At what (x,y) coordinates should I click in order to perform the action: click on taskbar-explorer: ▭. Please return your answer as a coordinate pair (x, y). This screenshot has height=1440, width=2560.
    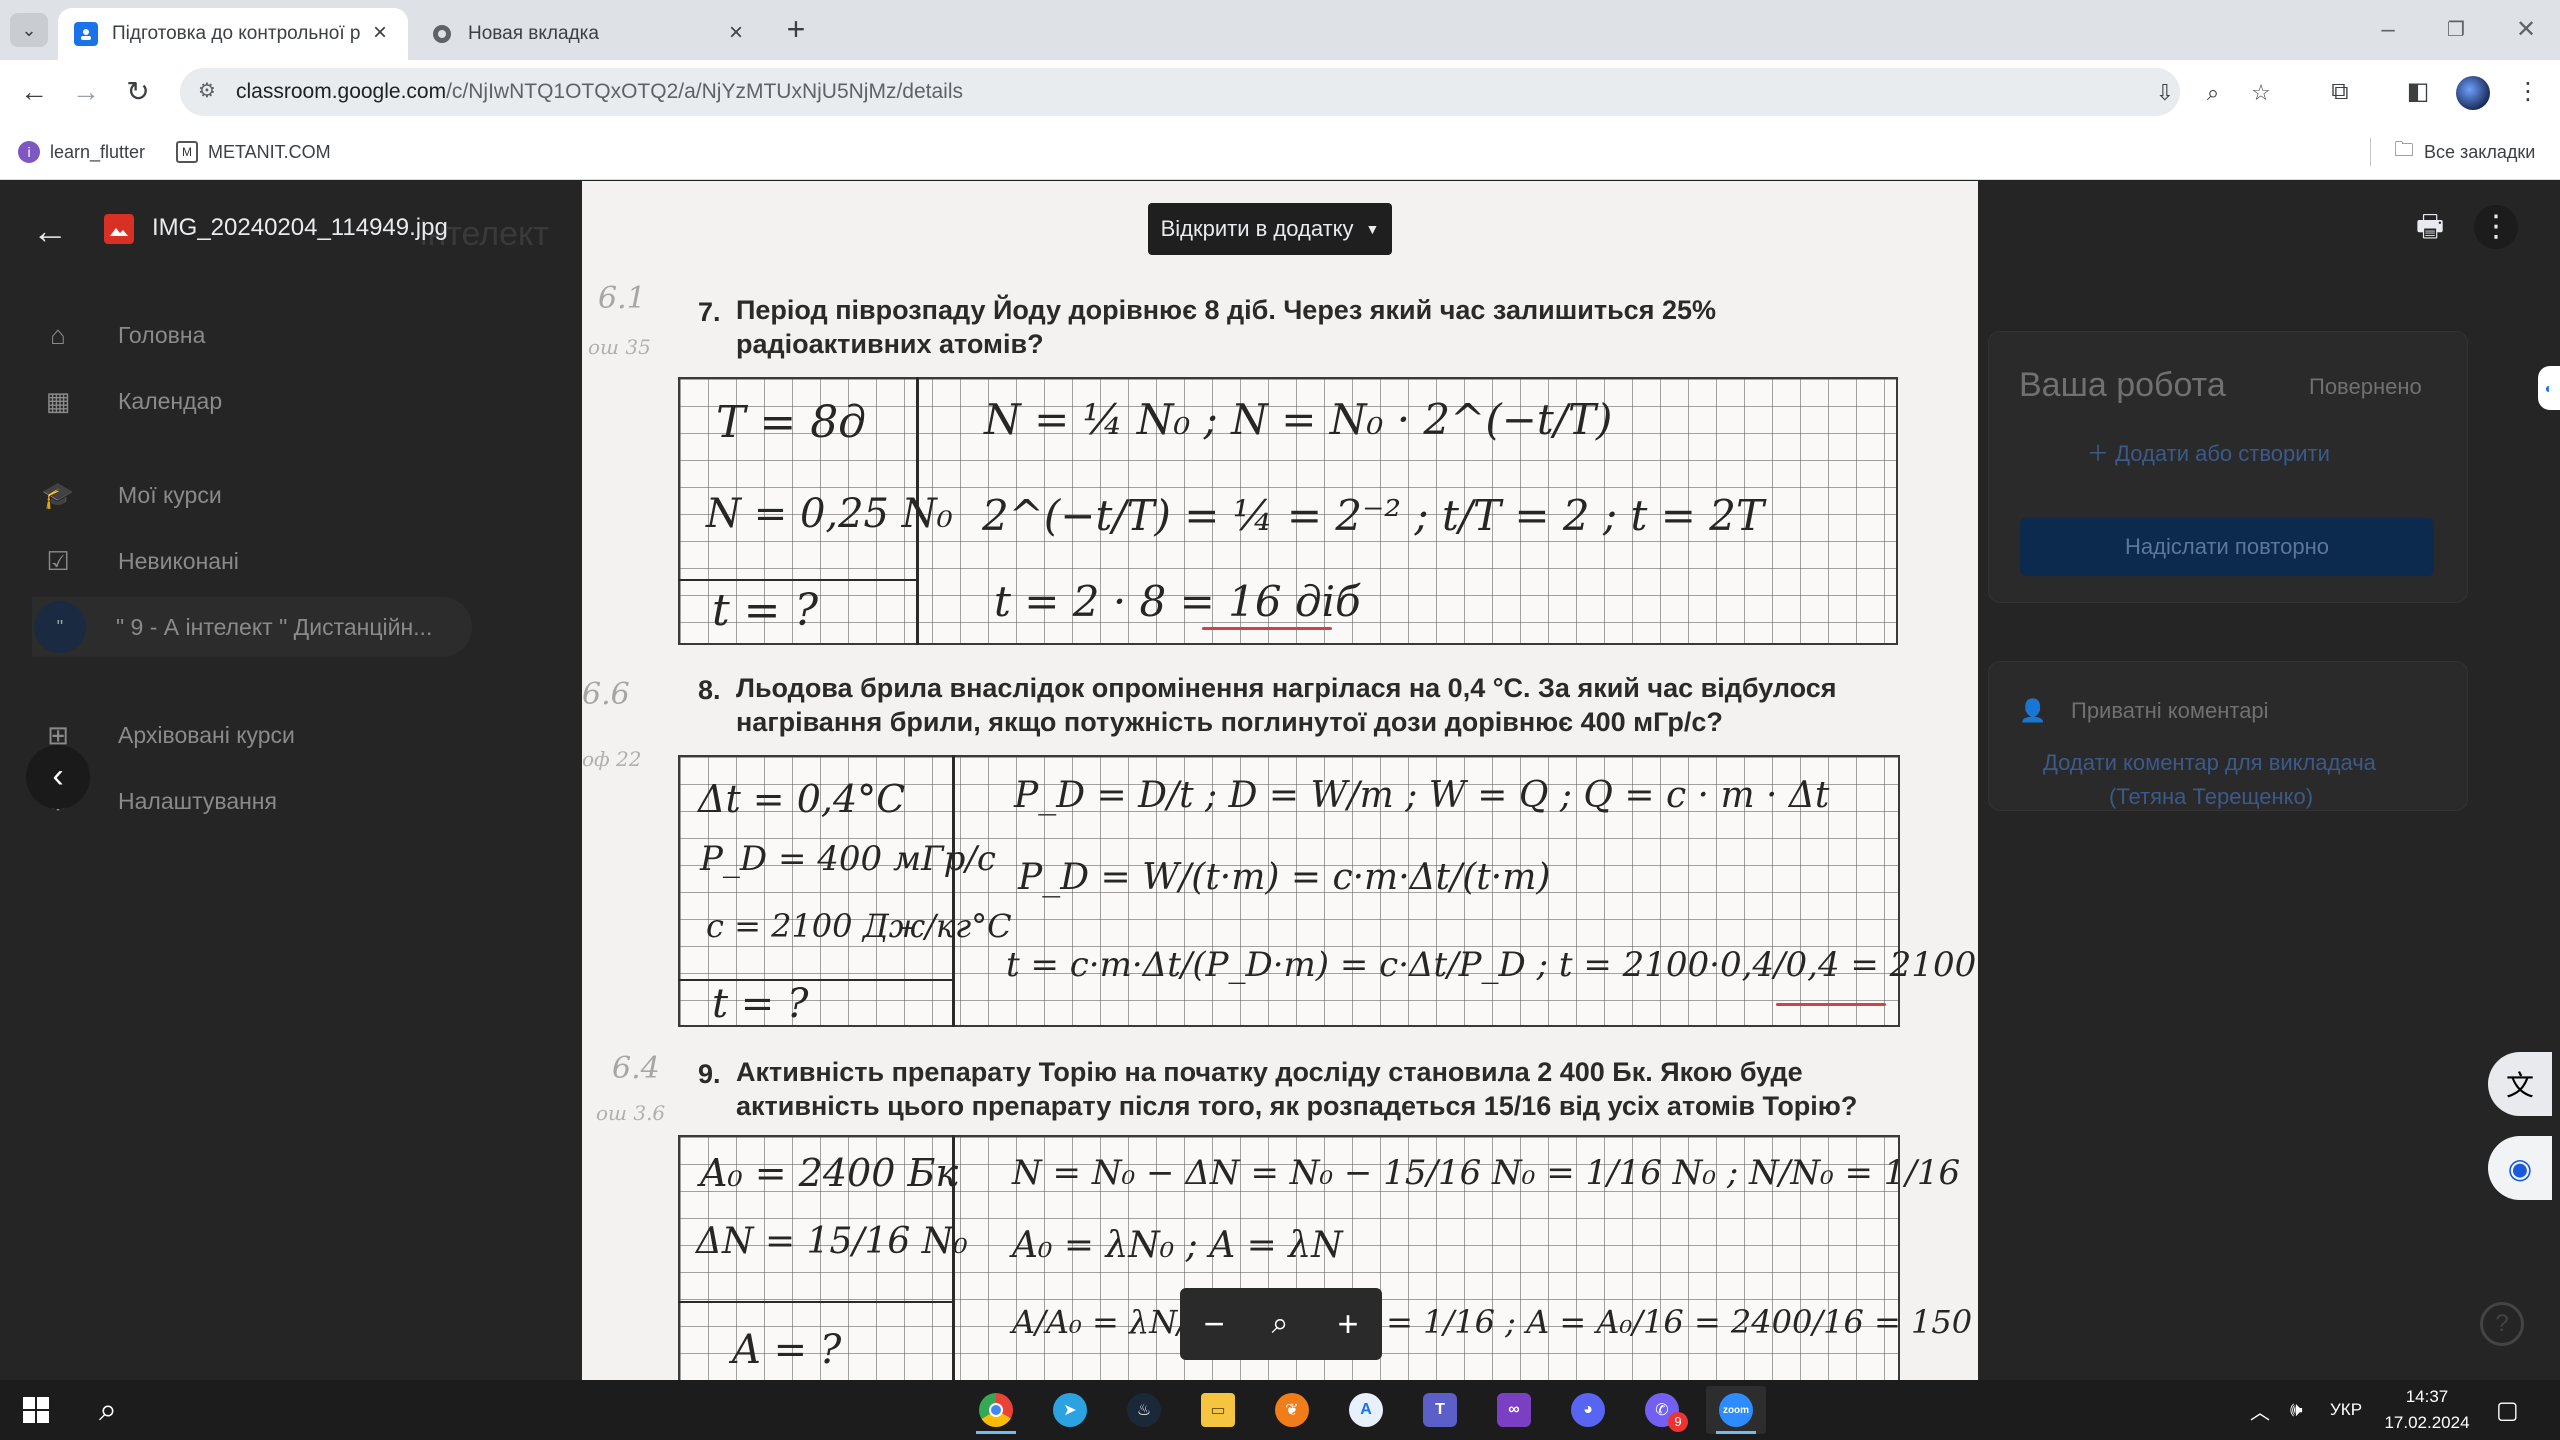
    Looking at the image, I should click on (1218, 1410).